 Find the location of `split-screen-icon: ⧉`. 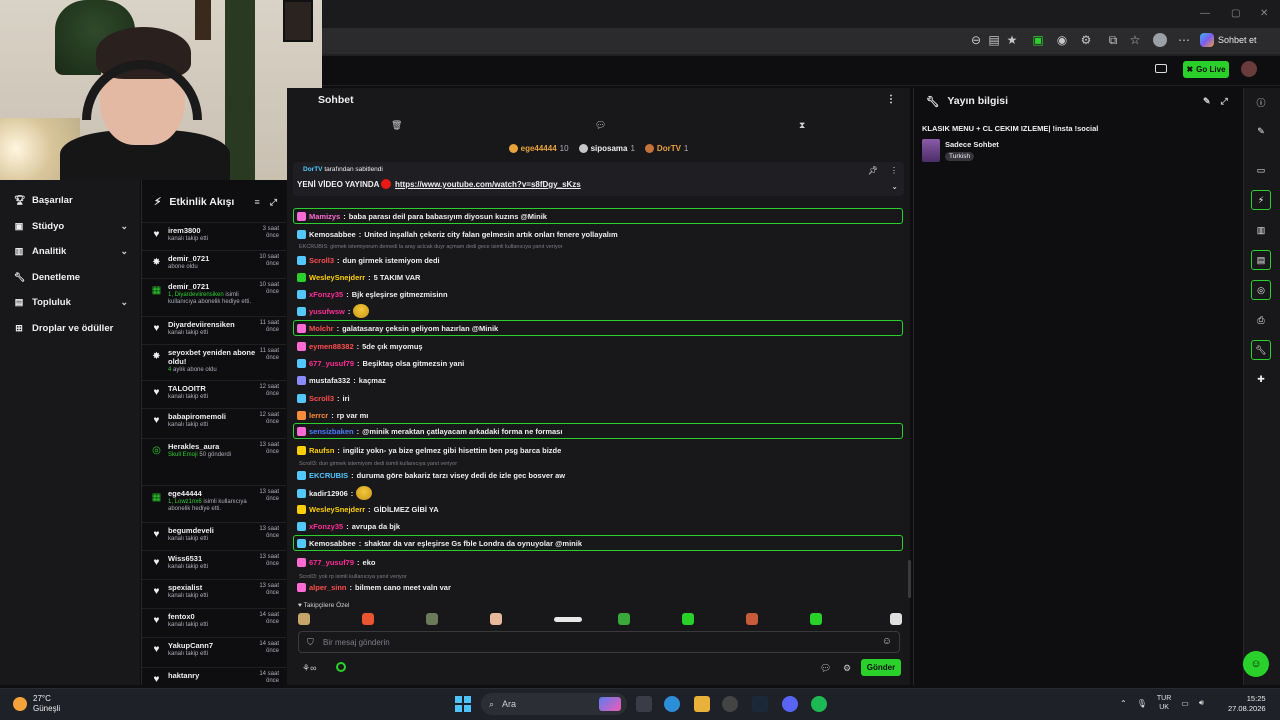

split-screen-icon: ⧉ is located at coordinates (1113, 40).